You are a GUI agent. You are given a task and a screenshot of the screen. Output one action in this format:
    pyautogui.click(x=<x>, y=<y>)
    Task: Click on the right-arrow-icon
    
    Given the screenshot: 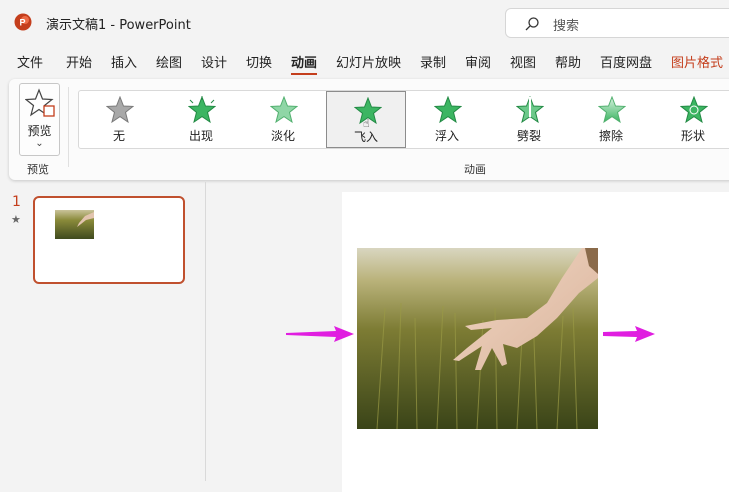 What is the action you would take?
    pyautogui.click(x=629, y=334)
    